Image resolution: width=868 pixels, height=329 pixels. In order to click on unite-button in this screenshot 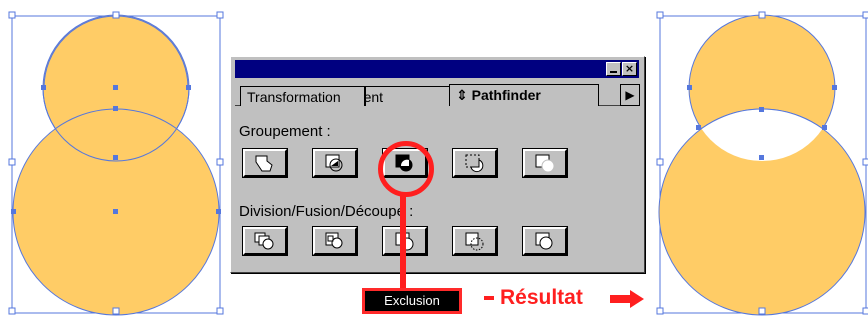, I will do `click(265, 163)`.